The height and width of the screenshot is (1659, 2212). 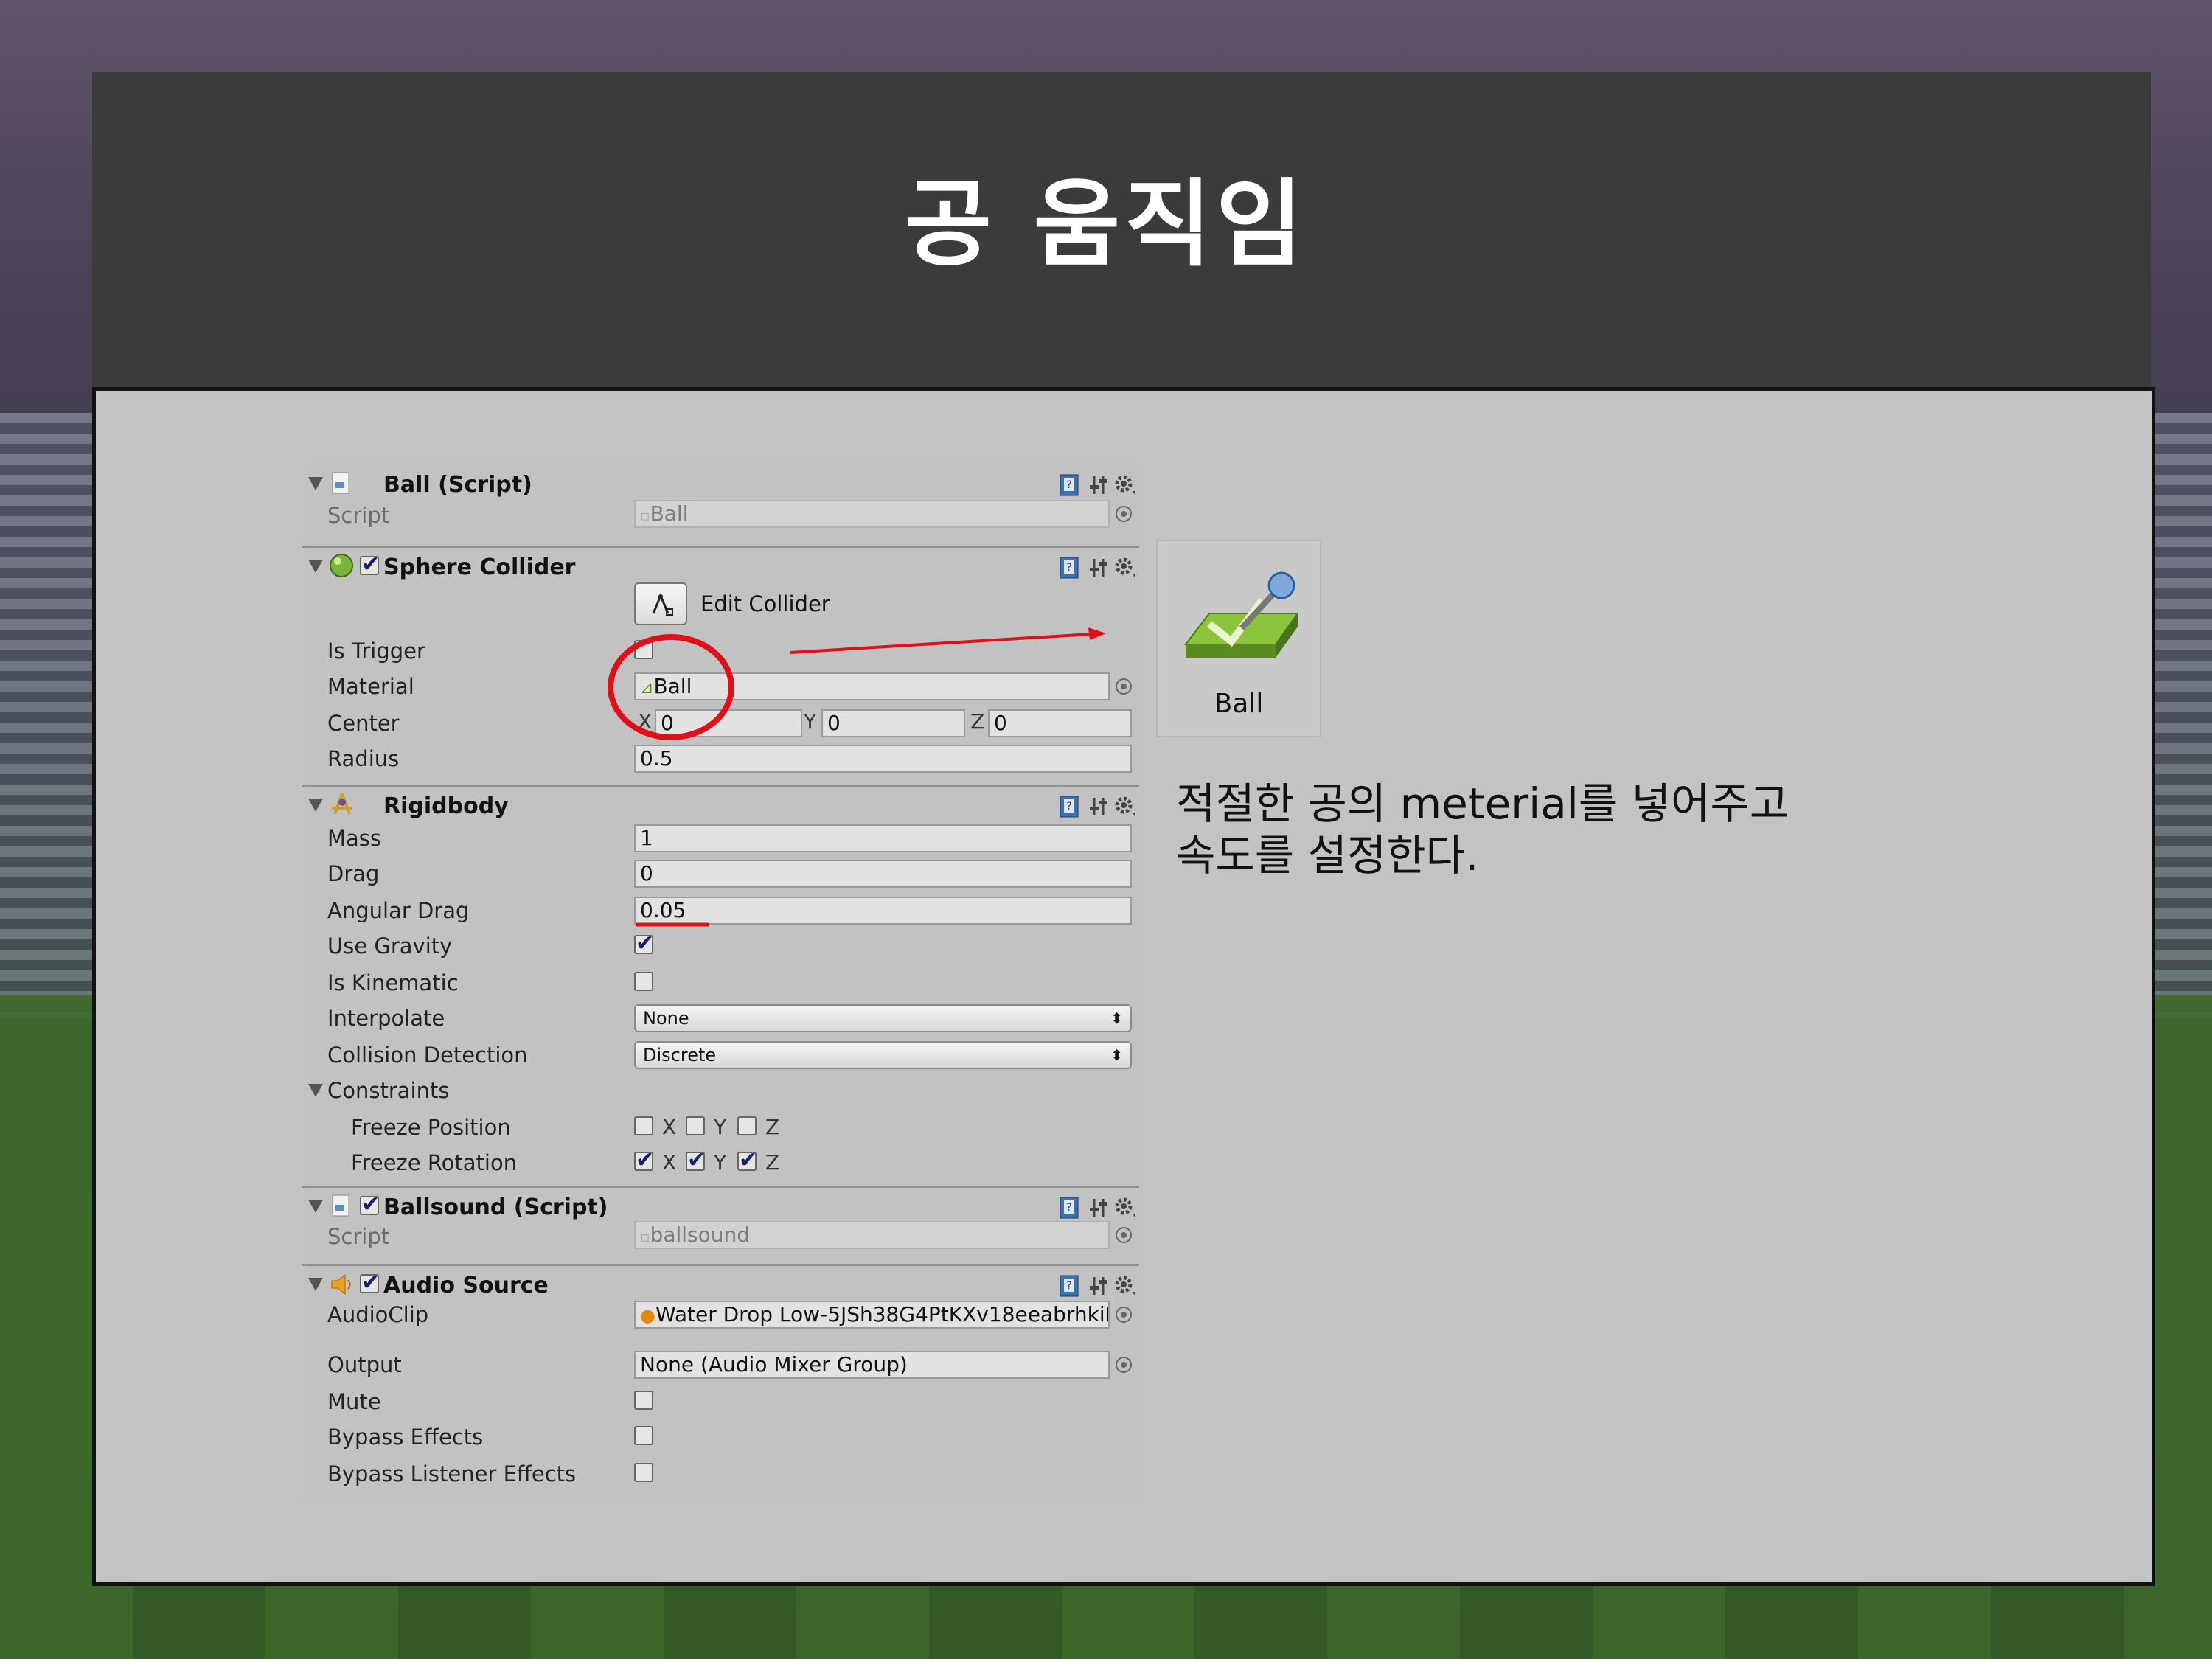 I want to click on caption-line-1: 적절한 공의 meterial를 넣어주고, so click(x=1483, y=804).